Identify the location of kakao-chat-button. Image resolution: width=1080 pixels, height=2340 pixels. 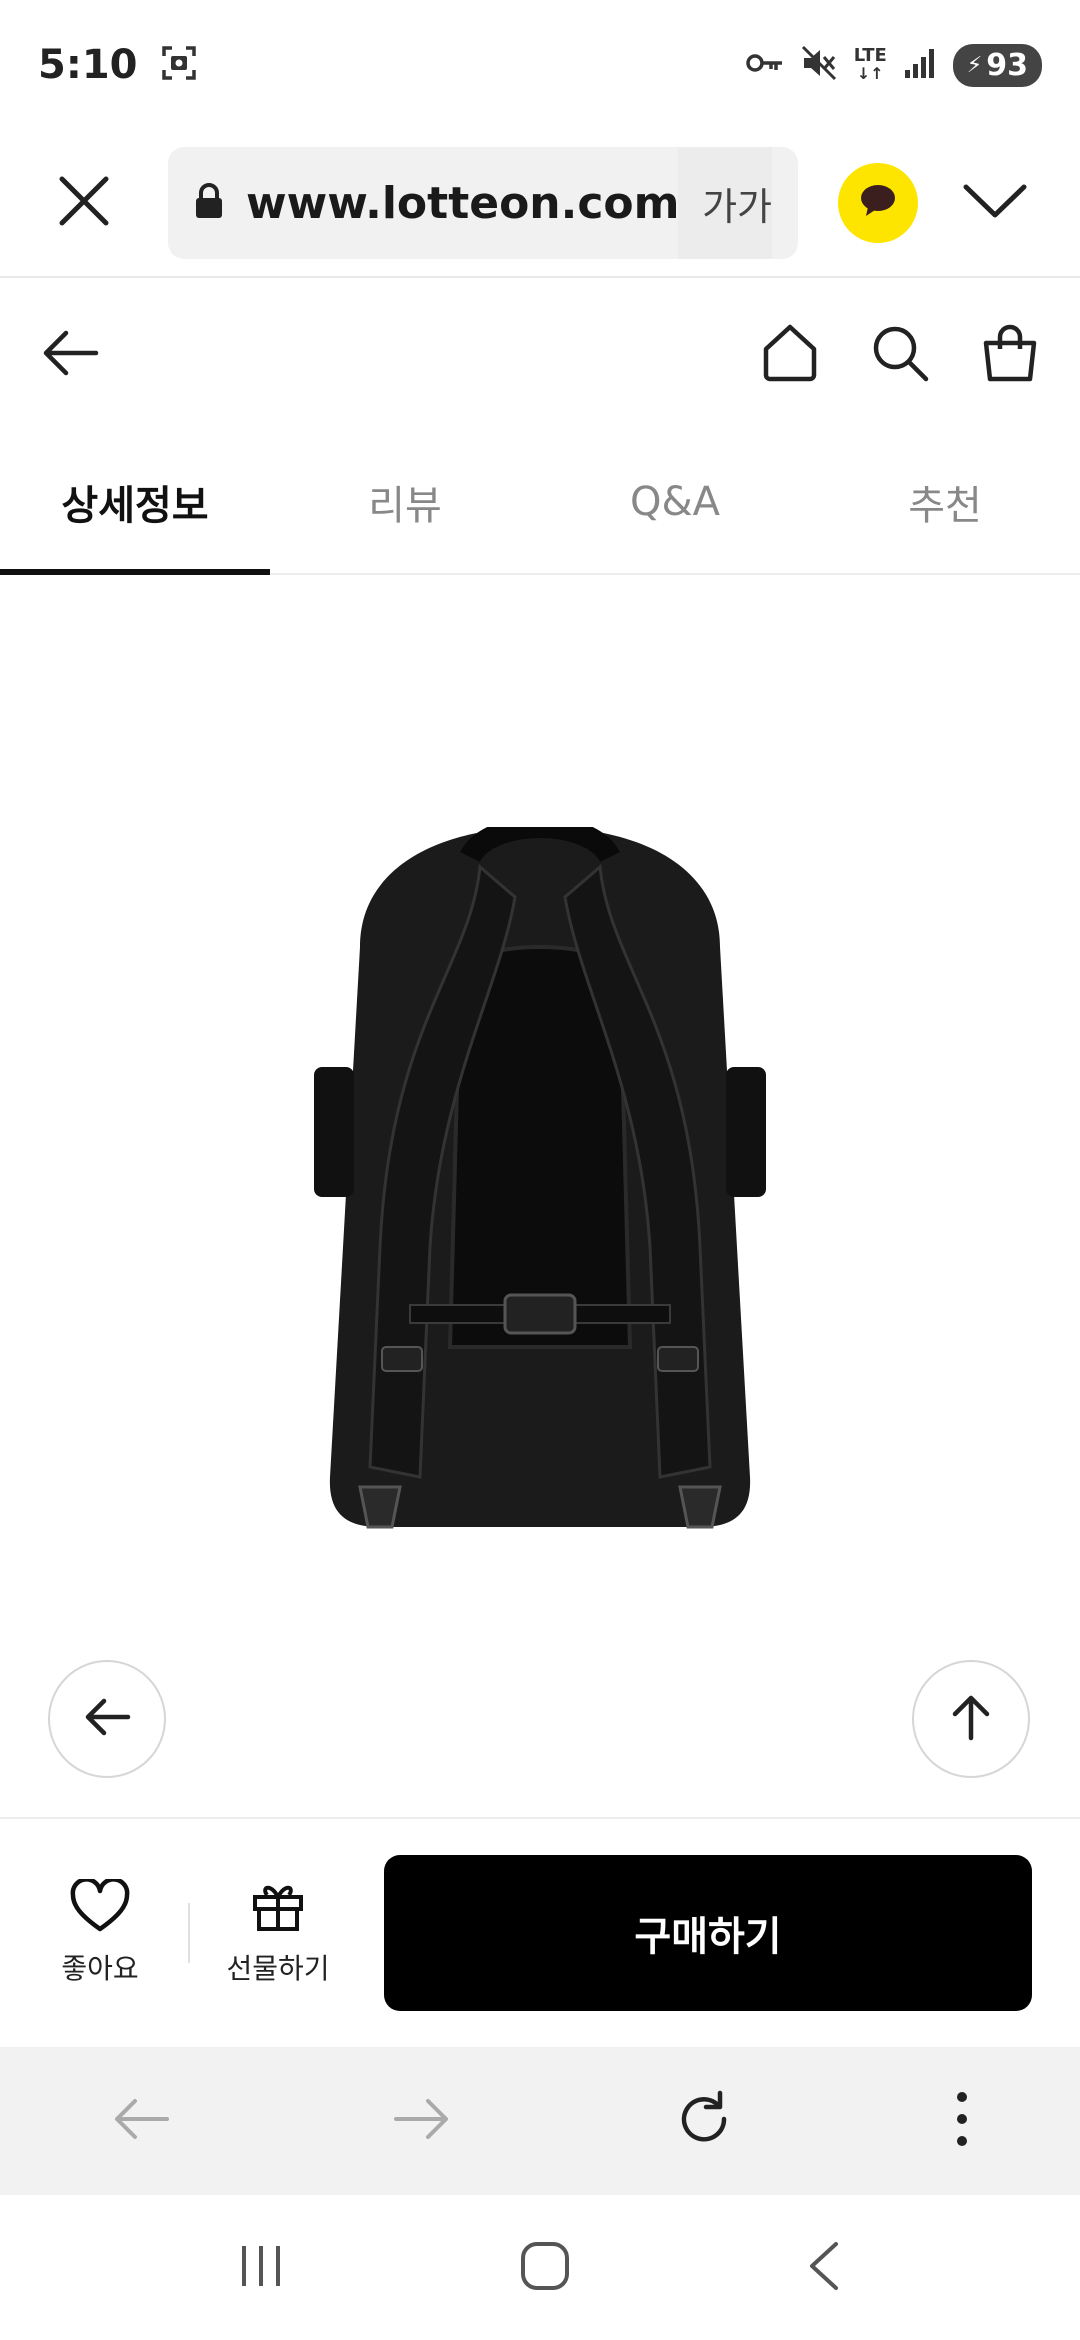
(878, 203).